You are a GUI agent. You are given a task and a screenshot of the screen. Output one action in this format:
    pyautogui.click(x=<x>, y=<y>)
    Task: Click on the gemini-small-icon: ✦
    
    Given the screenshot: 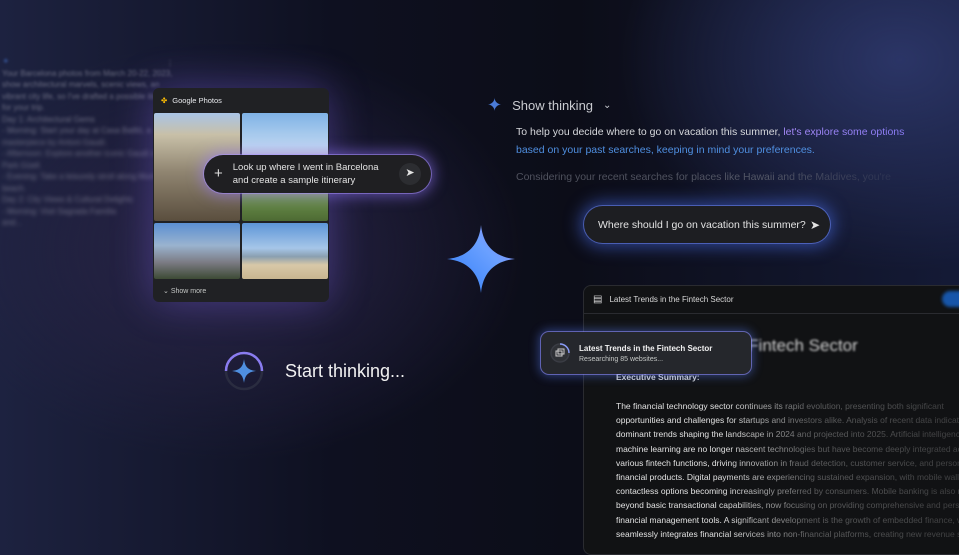 What is the action you would take?
    pyautogui.click(x=6, y=61)
    